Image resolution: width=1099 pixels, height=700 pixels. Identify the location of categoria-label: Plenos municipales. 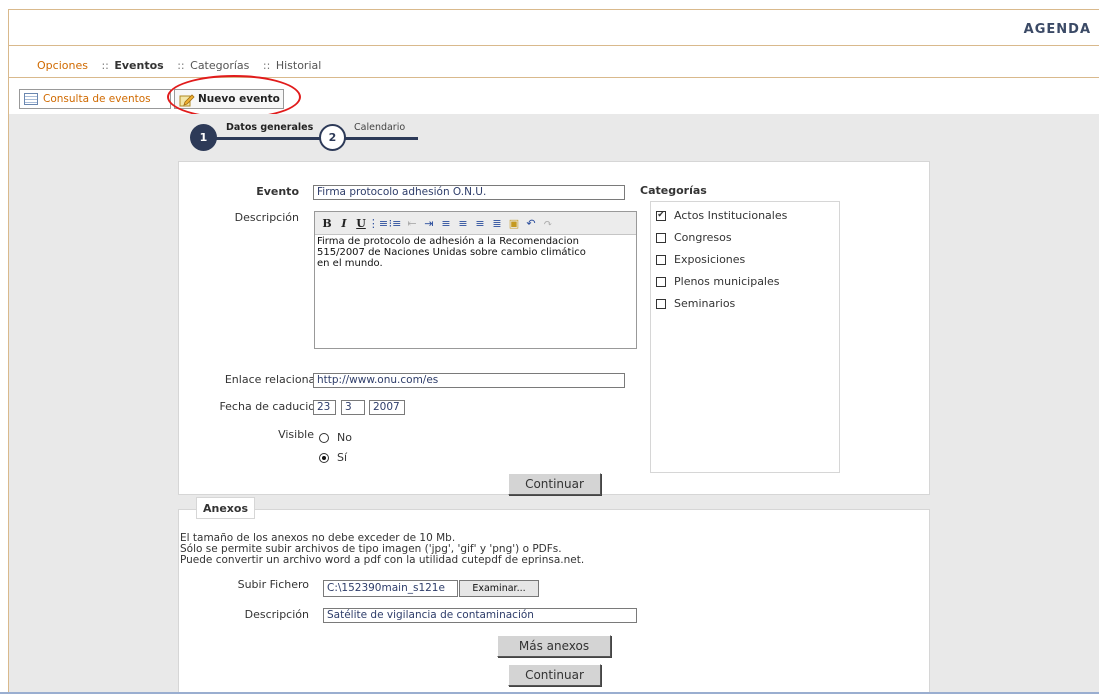
(727, 281).